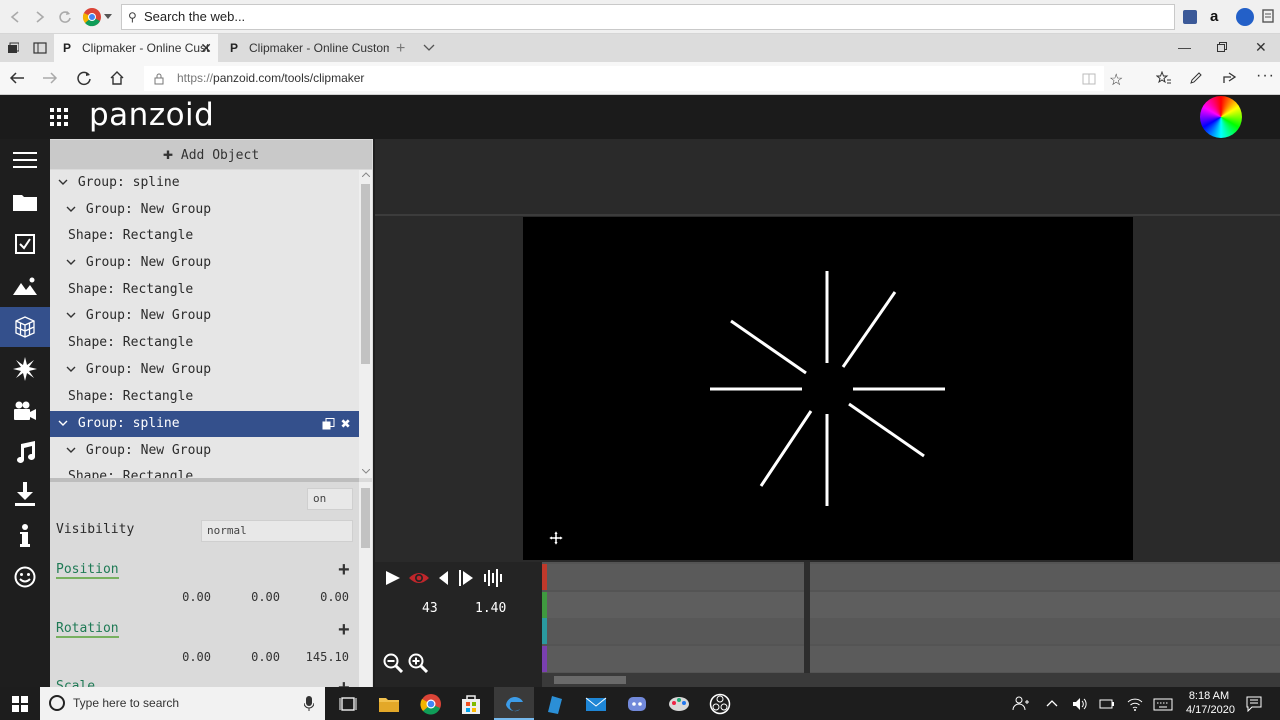 Image resolution: width=1280 pixels, height=720 pixels. What do you see at coordinates (494, 578) in the screenshot?
I see `audio-waveform-icon` at bounding box center [494, 578].